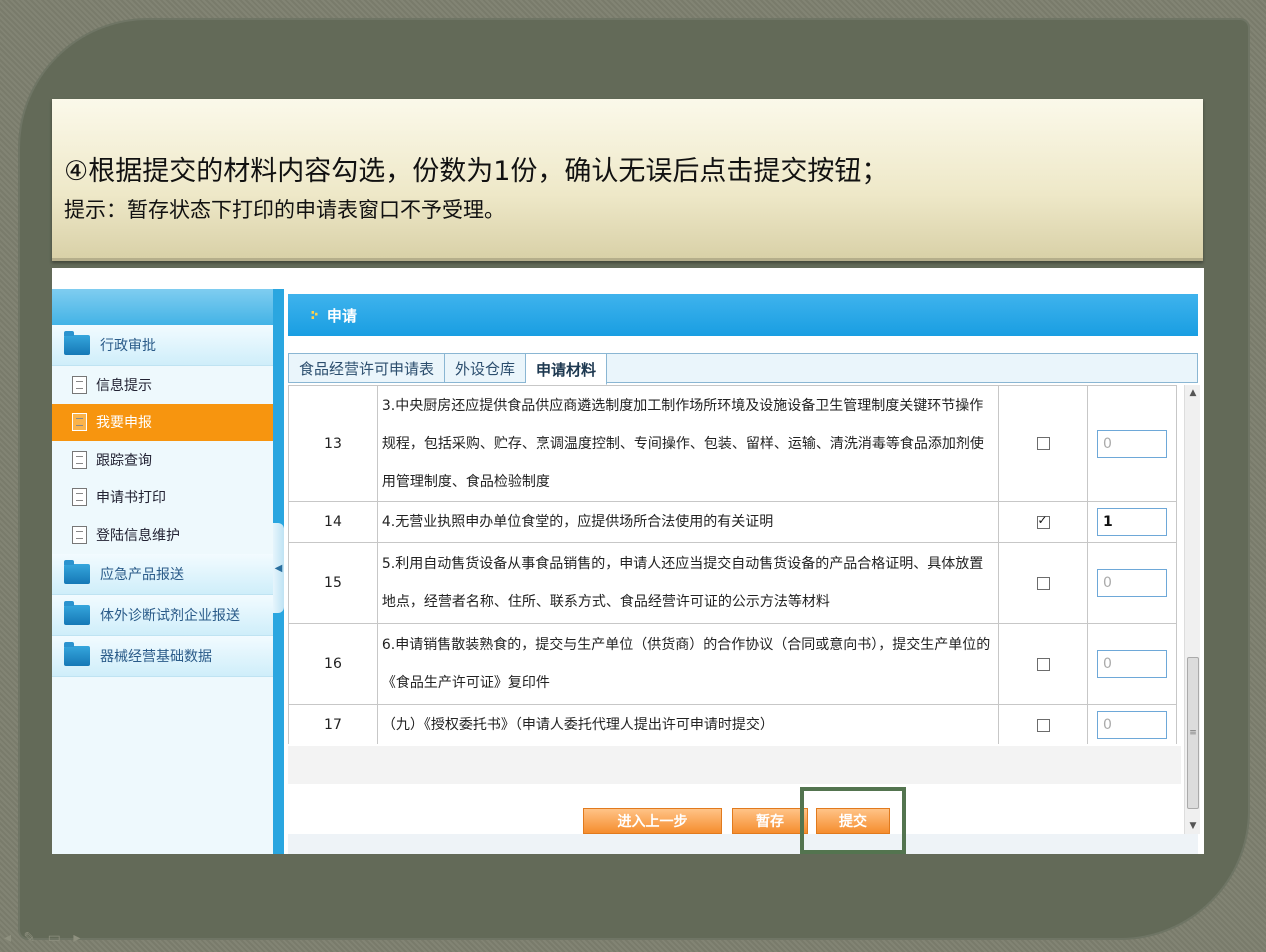  I want to click on sidebar-header, so click(162, 307).